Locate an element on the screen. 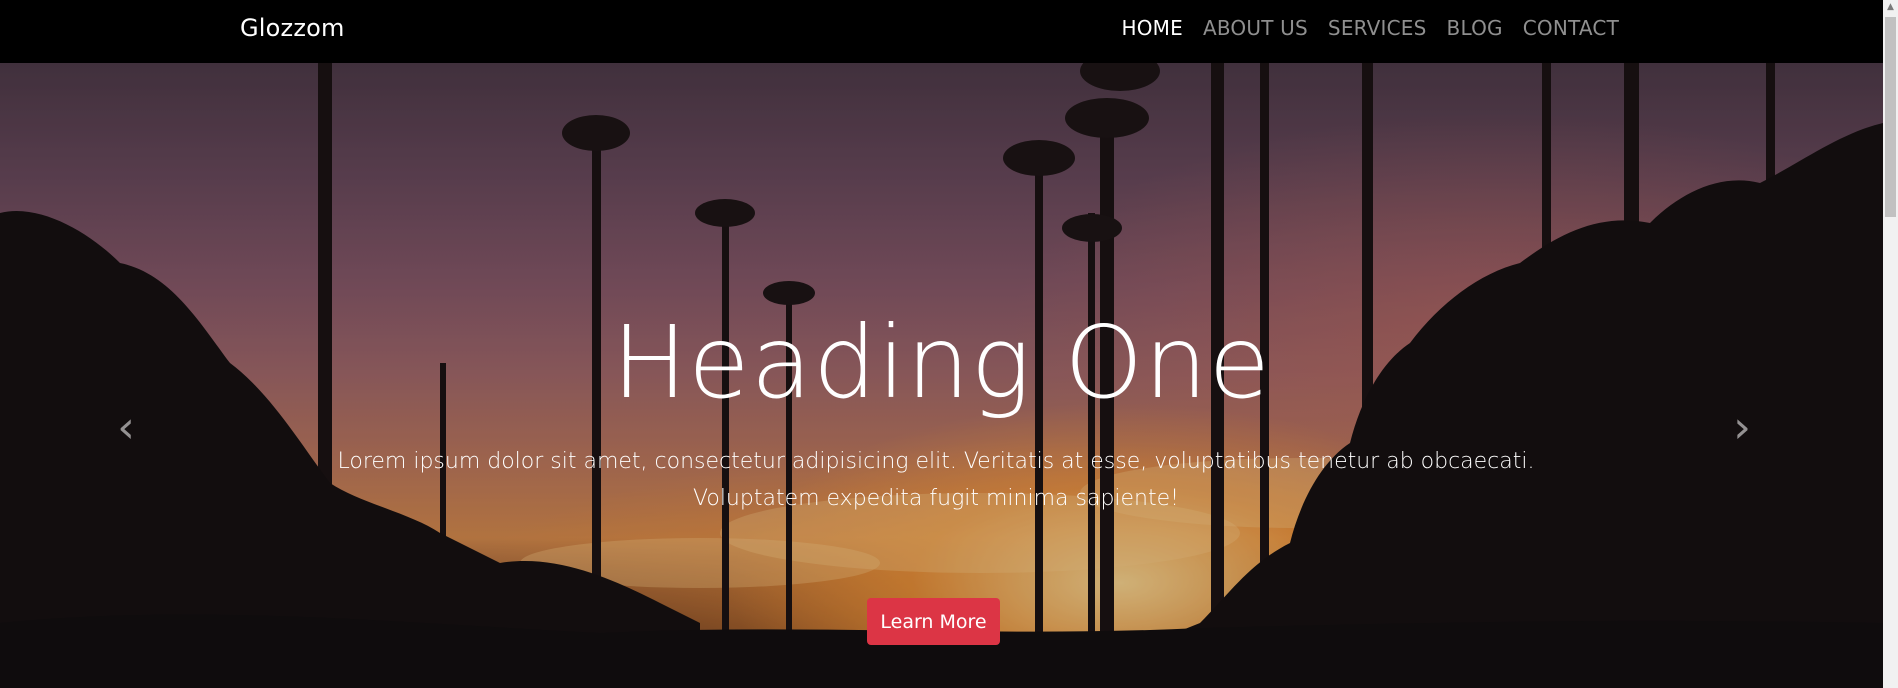 This screenshot has height=688, width=1898. nav-link-services: SERVICES is located at coordinates (1377, 28).